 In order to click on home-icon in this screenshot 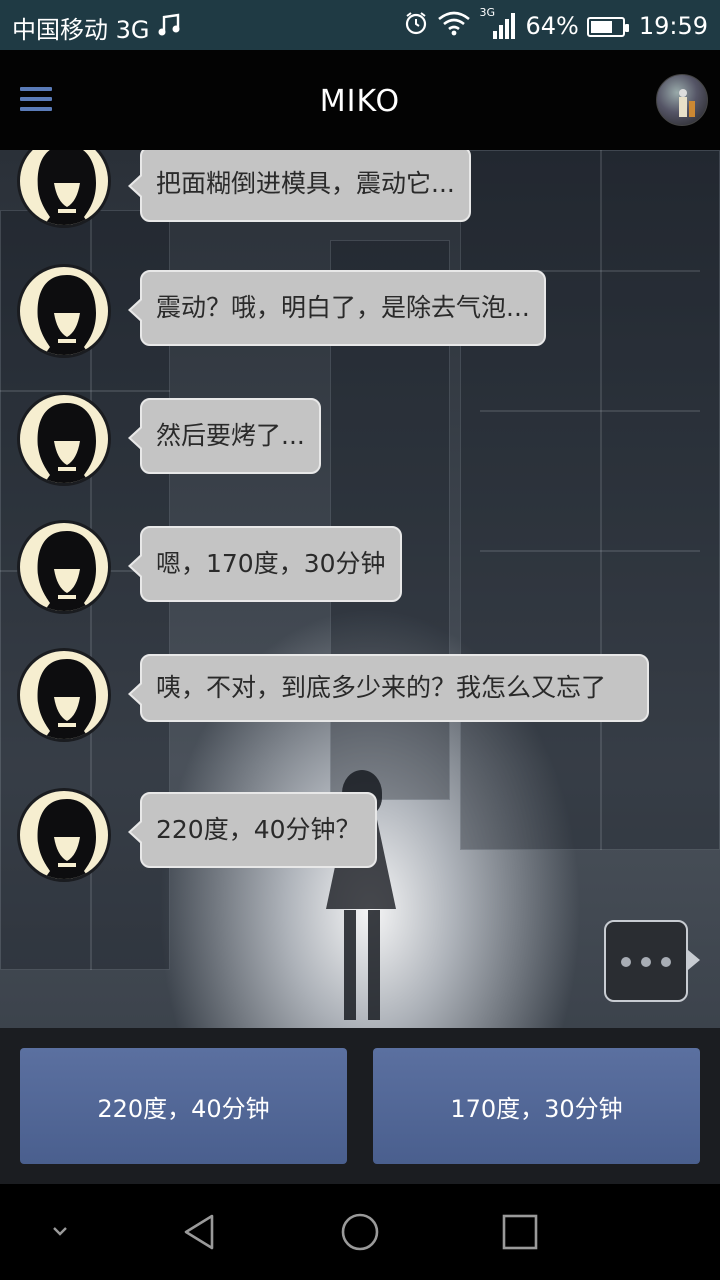, I will do `click(360, 1232)`.